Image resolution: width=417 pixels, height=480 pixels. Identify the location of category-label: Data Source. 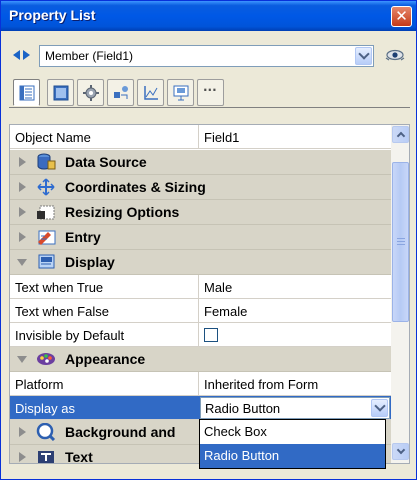
(106, 162).